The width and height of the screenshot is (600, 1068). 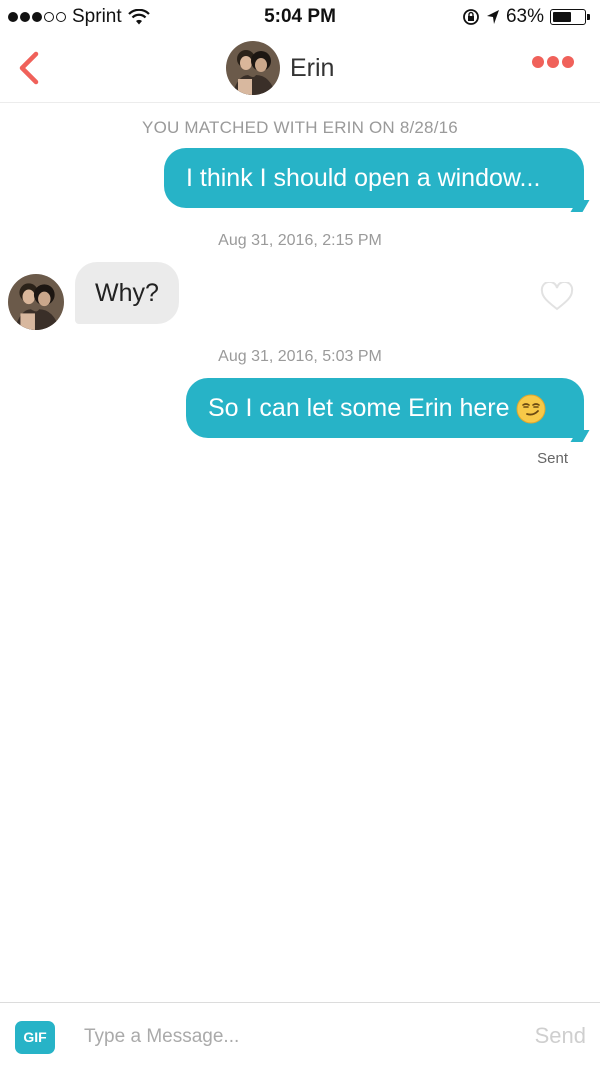 What do you see at coordinates (492, 17) in the screenshot?
I see `location-arrow-icon` at bounding box center [492, 17].